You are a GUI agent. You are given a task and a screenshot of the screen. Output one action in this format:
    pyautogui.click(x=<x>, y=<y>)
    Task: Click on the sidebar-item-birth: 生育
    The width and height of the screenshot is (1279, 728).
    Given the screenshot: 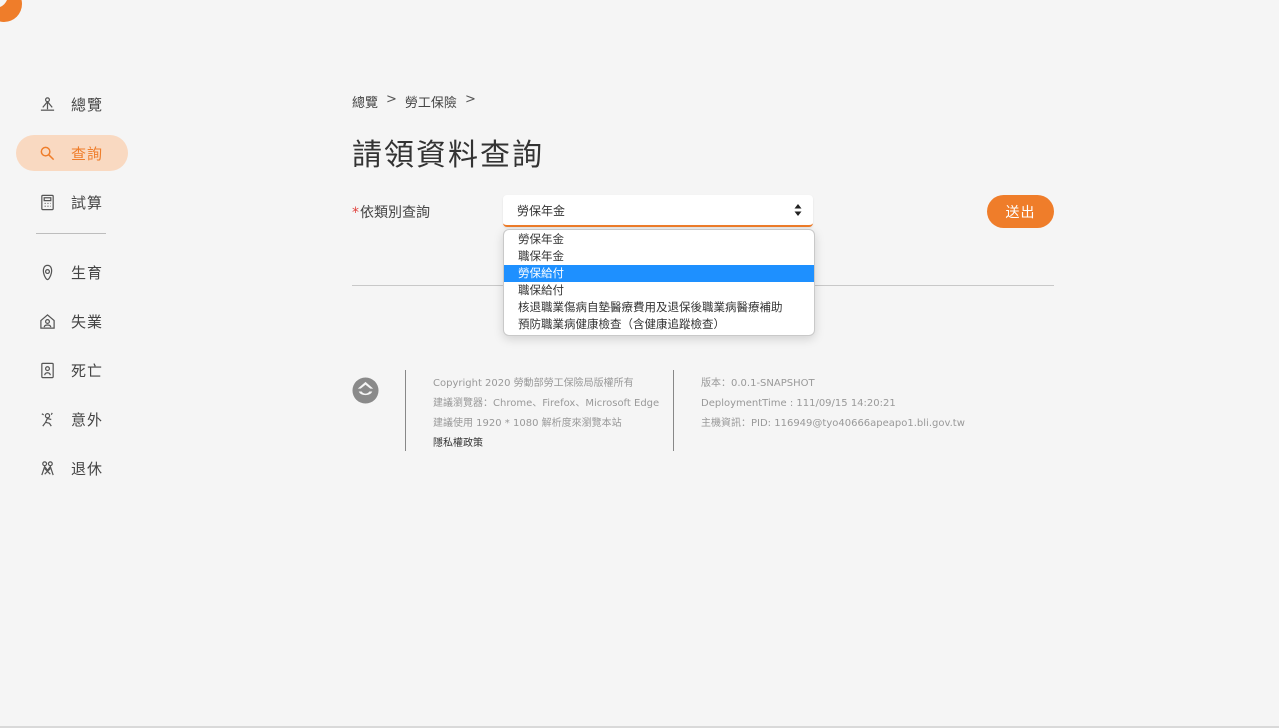 What is the action you would take?
    pyautogui.click(x=72, y=272)
    